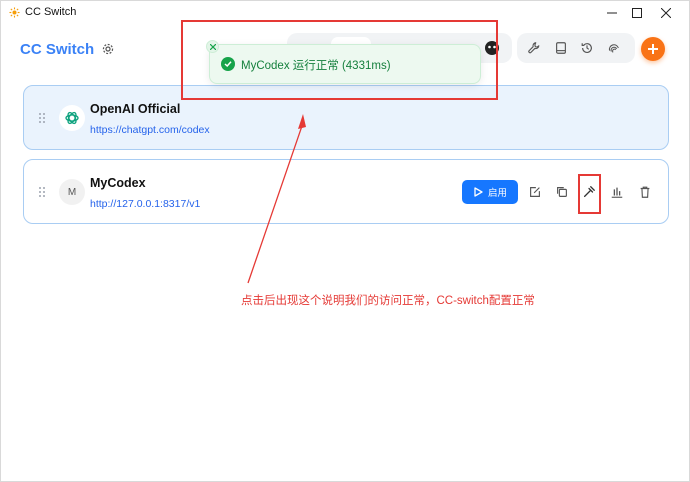  What do you see at coordinates (388, 301) in the screenshot?
I see `annotation-note: 点击后出现这个说明我们的访问正常，CC-switch配置正常` at bounding box center [388, 301].